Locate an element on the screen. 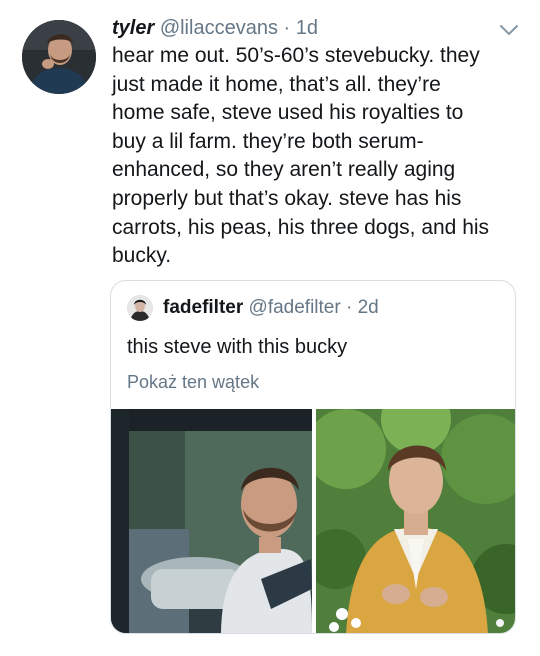 Image resolution: width=540 pixels, height=656 pixels. tweet-header: tyler @lilaccevans · 1d is located at coordinates (215, 28).